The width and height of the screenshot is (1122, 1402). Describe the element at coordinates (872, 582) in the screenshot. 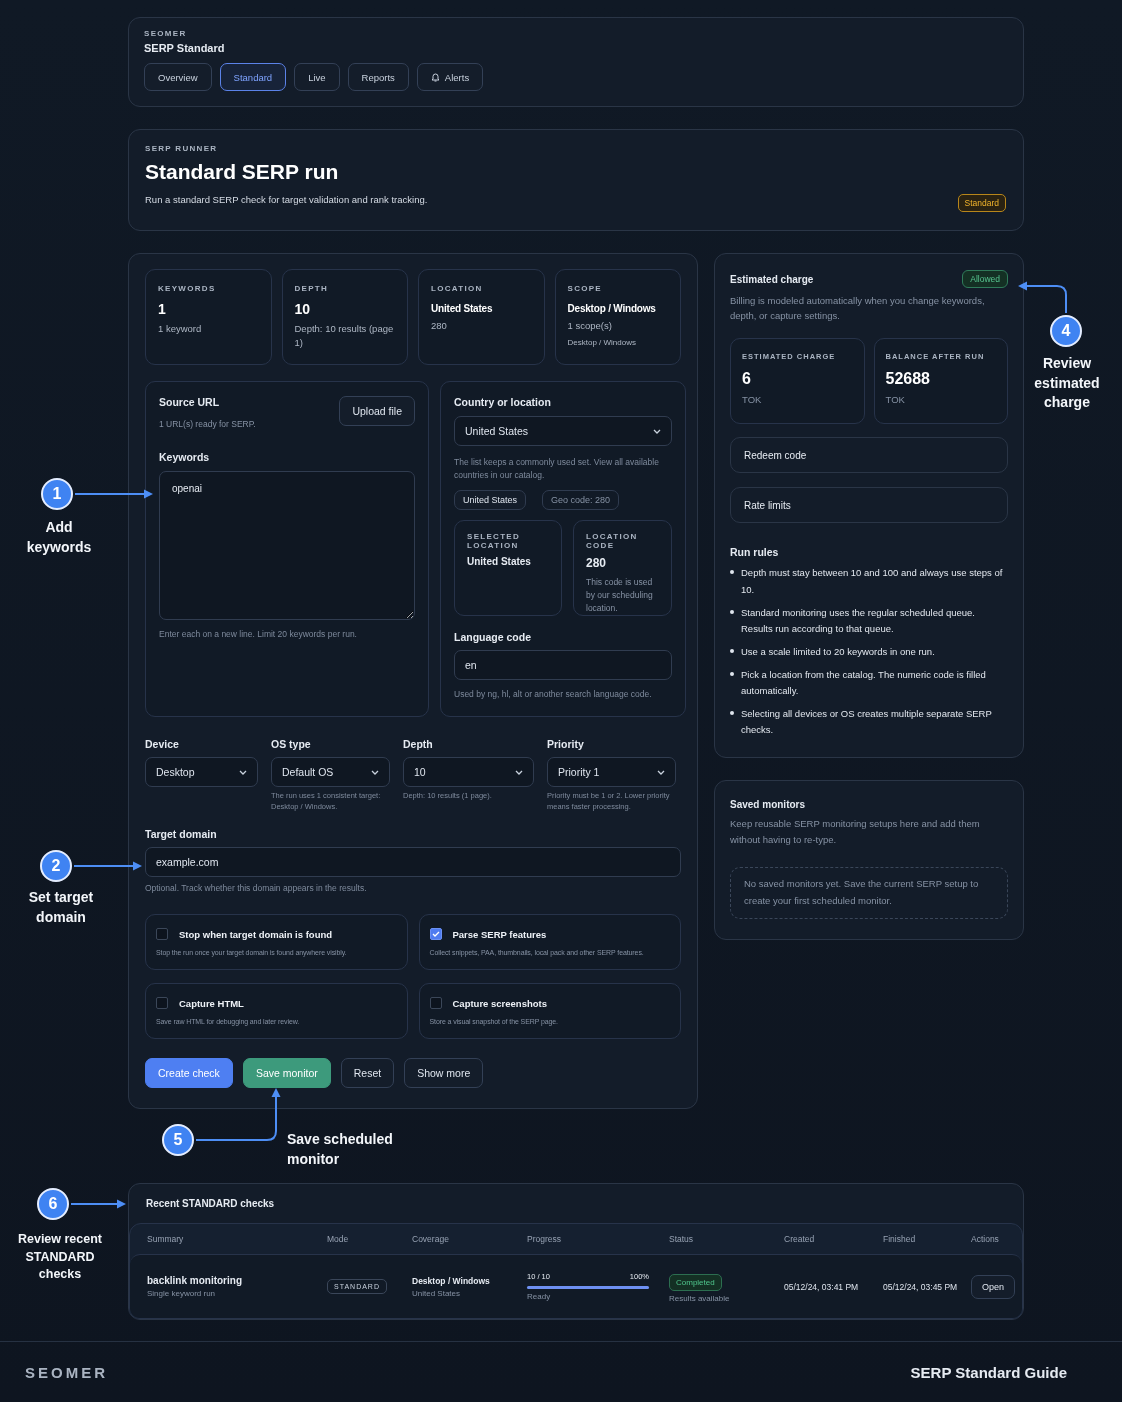

I see `rule-text: Depth must stay between 10 and 100 and always use steps of 10.` at that location.